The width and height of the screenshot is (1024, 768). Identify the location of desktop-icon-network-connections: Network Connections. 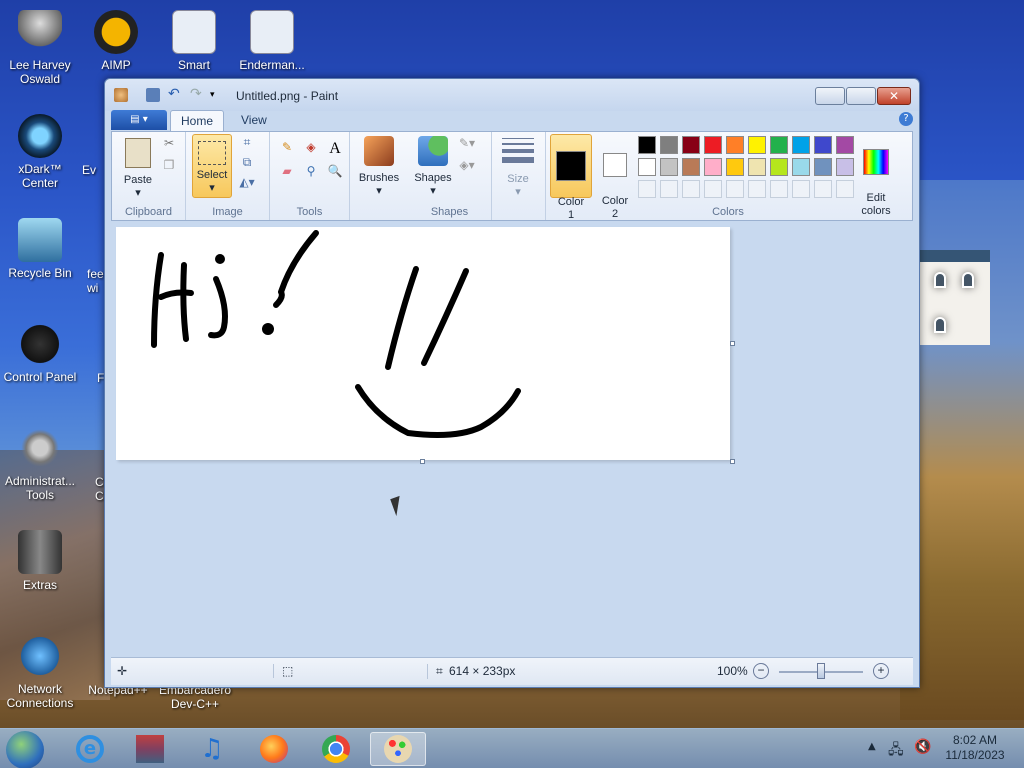
(40, 672).